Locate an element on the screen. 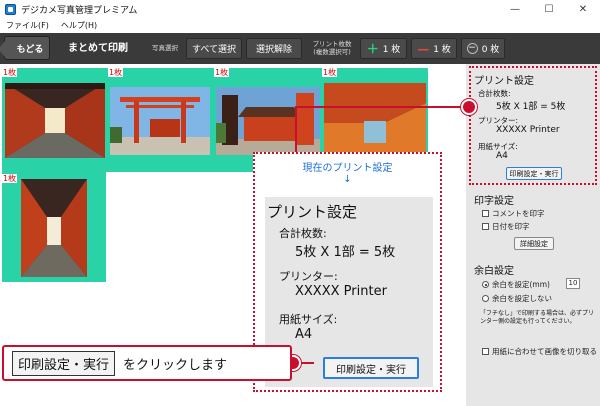  stamp-detail-button: 詳細設定 is located at coordinates (534, 243).